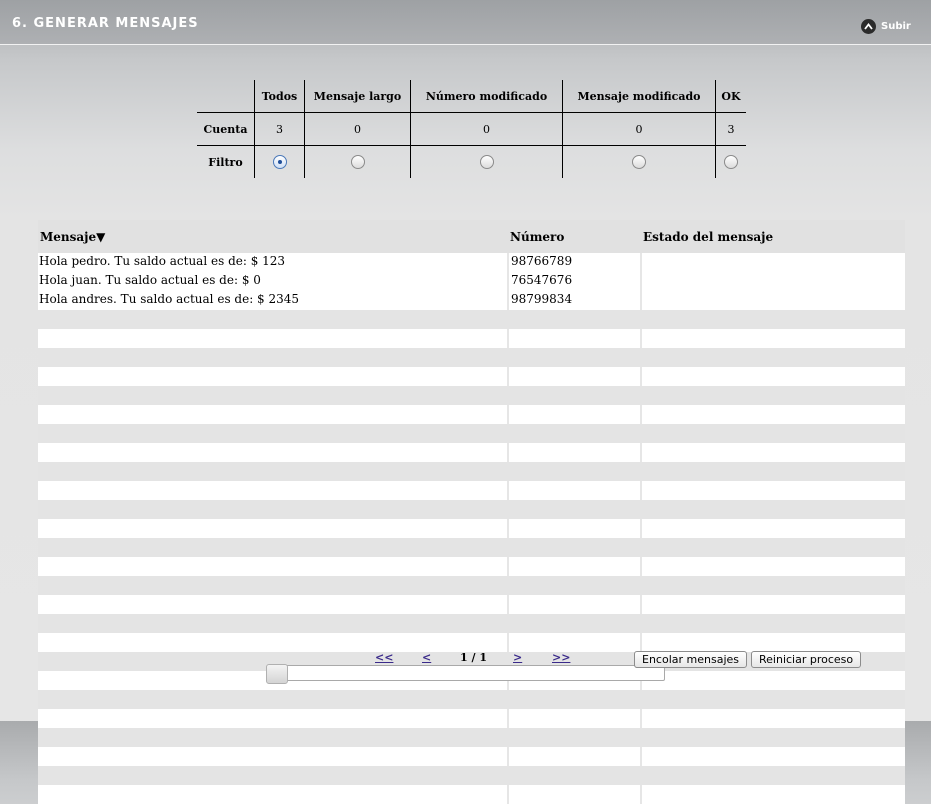 This screenshot has height=804, width=931. Describe the element at coordinates (150, 280) in the screenshot. I see `cell-mensaje: Hola juan. Tu saldo actual es de: $ 0` at that location.